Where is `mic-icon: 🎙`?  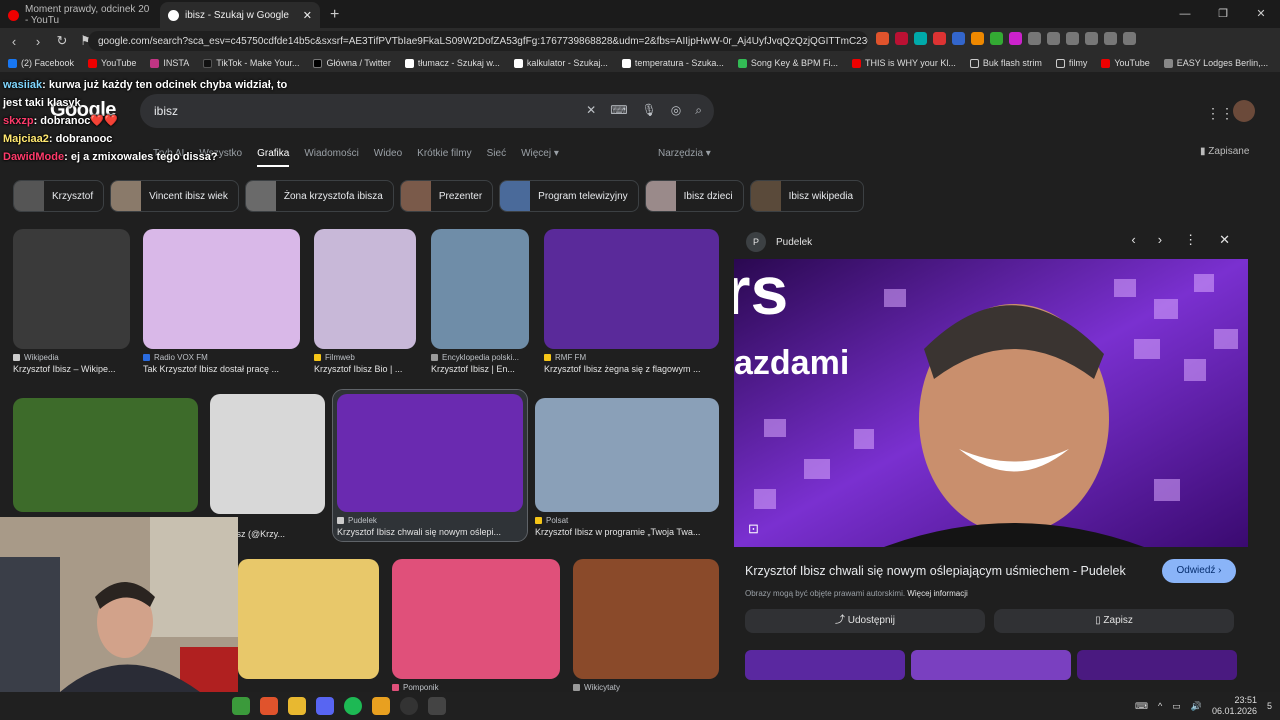
mic-icon: 🎙 is located at coordinates (649, 110).